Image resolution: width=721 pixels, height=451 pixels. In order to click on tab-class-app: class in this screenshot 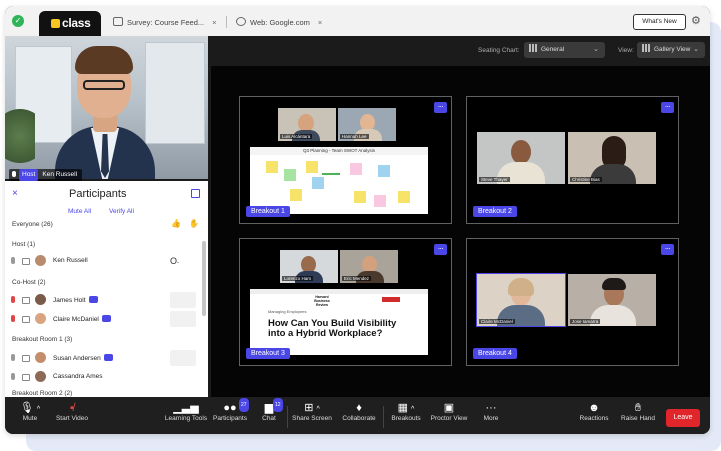, I will do `click(70, 23)`.